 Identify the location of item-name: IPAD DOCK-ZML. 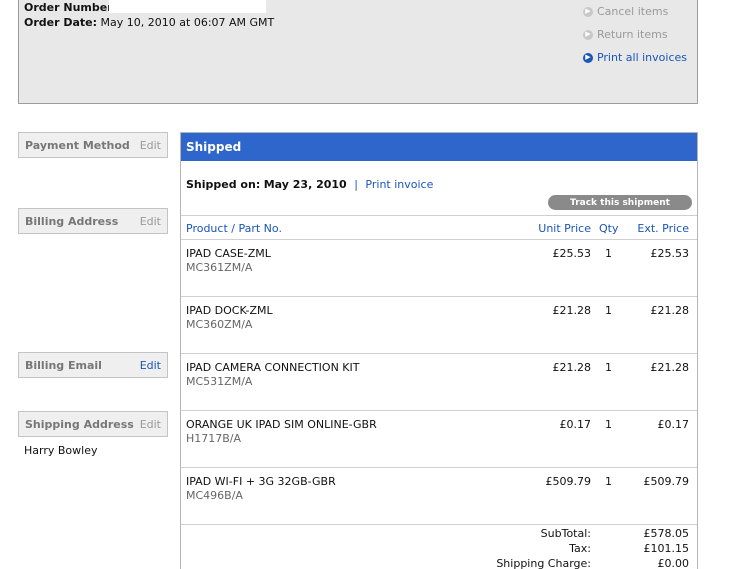
(229, 310).